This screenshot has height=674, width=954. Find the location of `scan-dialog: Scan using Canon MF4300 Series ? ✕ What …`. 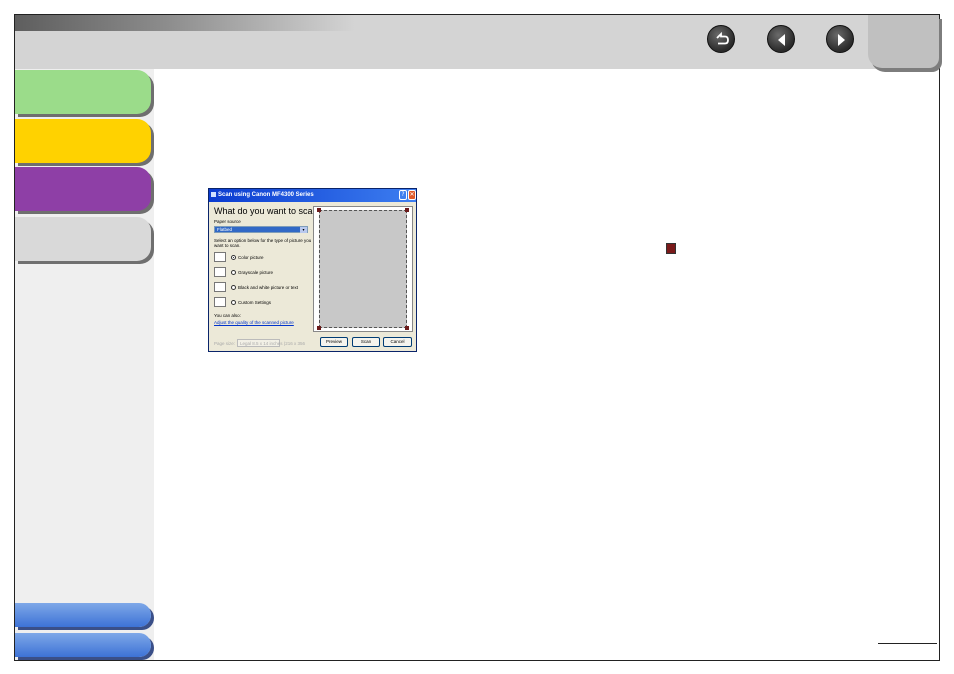

scan-dialog: Scan using Canon MF4300 Series ? ✕ What … is located at coordinates (312, 270).